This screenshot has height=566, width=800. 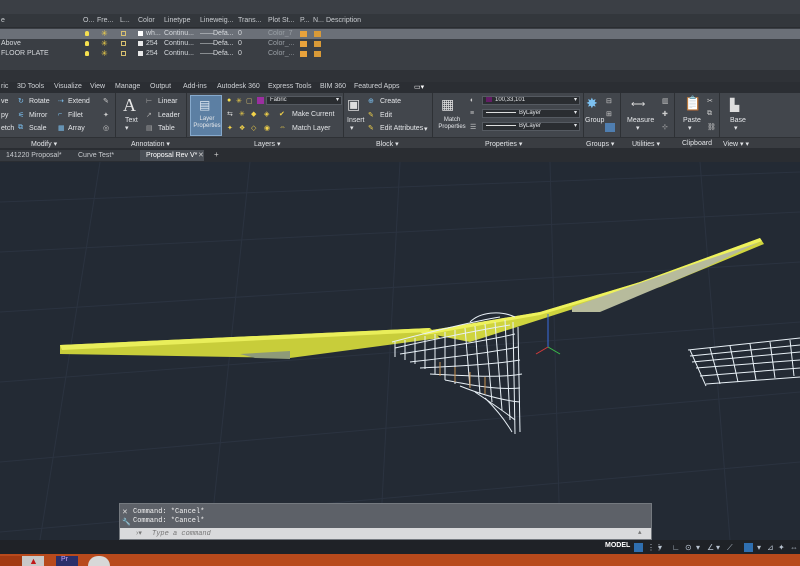 I want to click on isodraft-icon: ∠, so click(x=710, y=547).